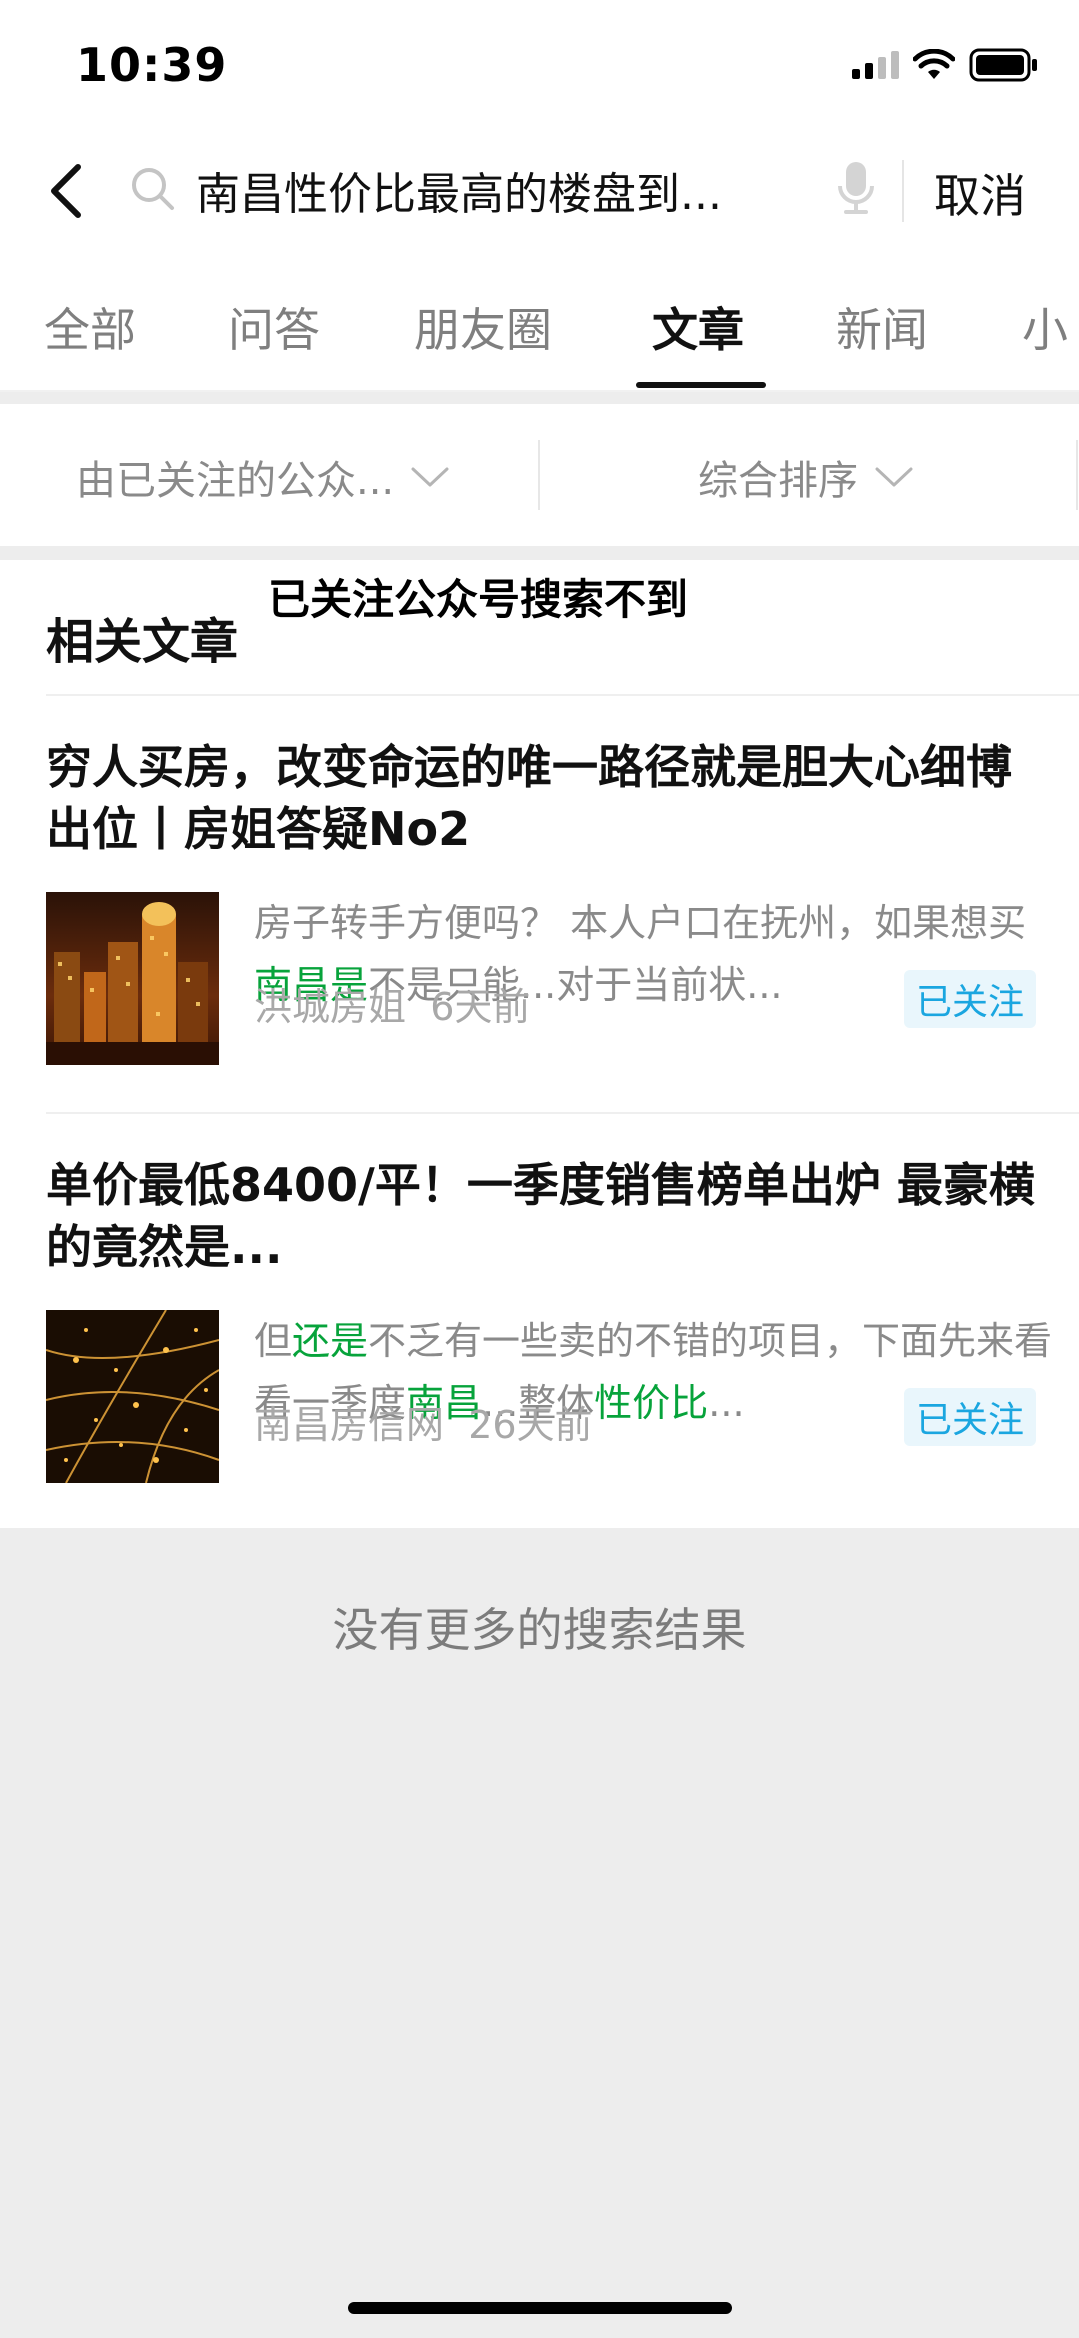 The height and width of the screenshot is (2338, 1079). I want to click on article-meta: 南昌房信网 26天前, so click(423, 1421).